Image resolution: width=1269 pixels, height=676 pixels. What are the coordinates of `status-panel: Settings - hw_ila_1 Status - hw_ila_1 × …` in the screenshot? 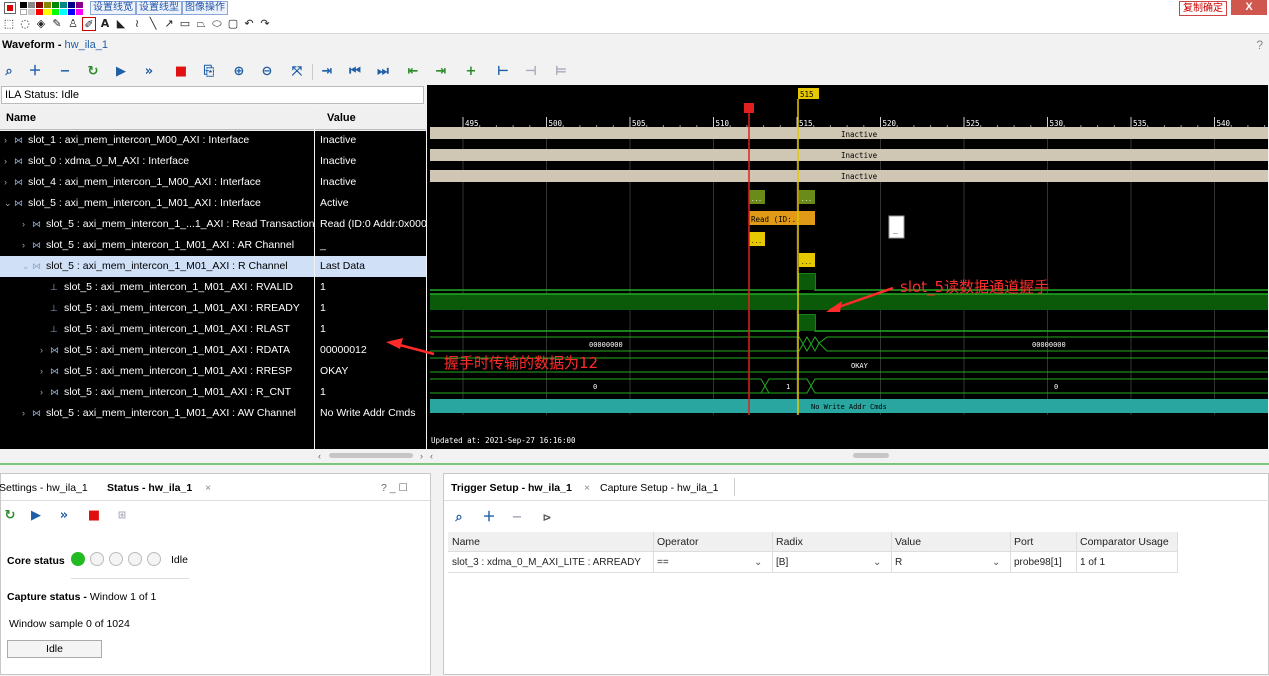 It's located at (216, 574).